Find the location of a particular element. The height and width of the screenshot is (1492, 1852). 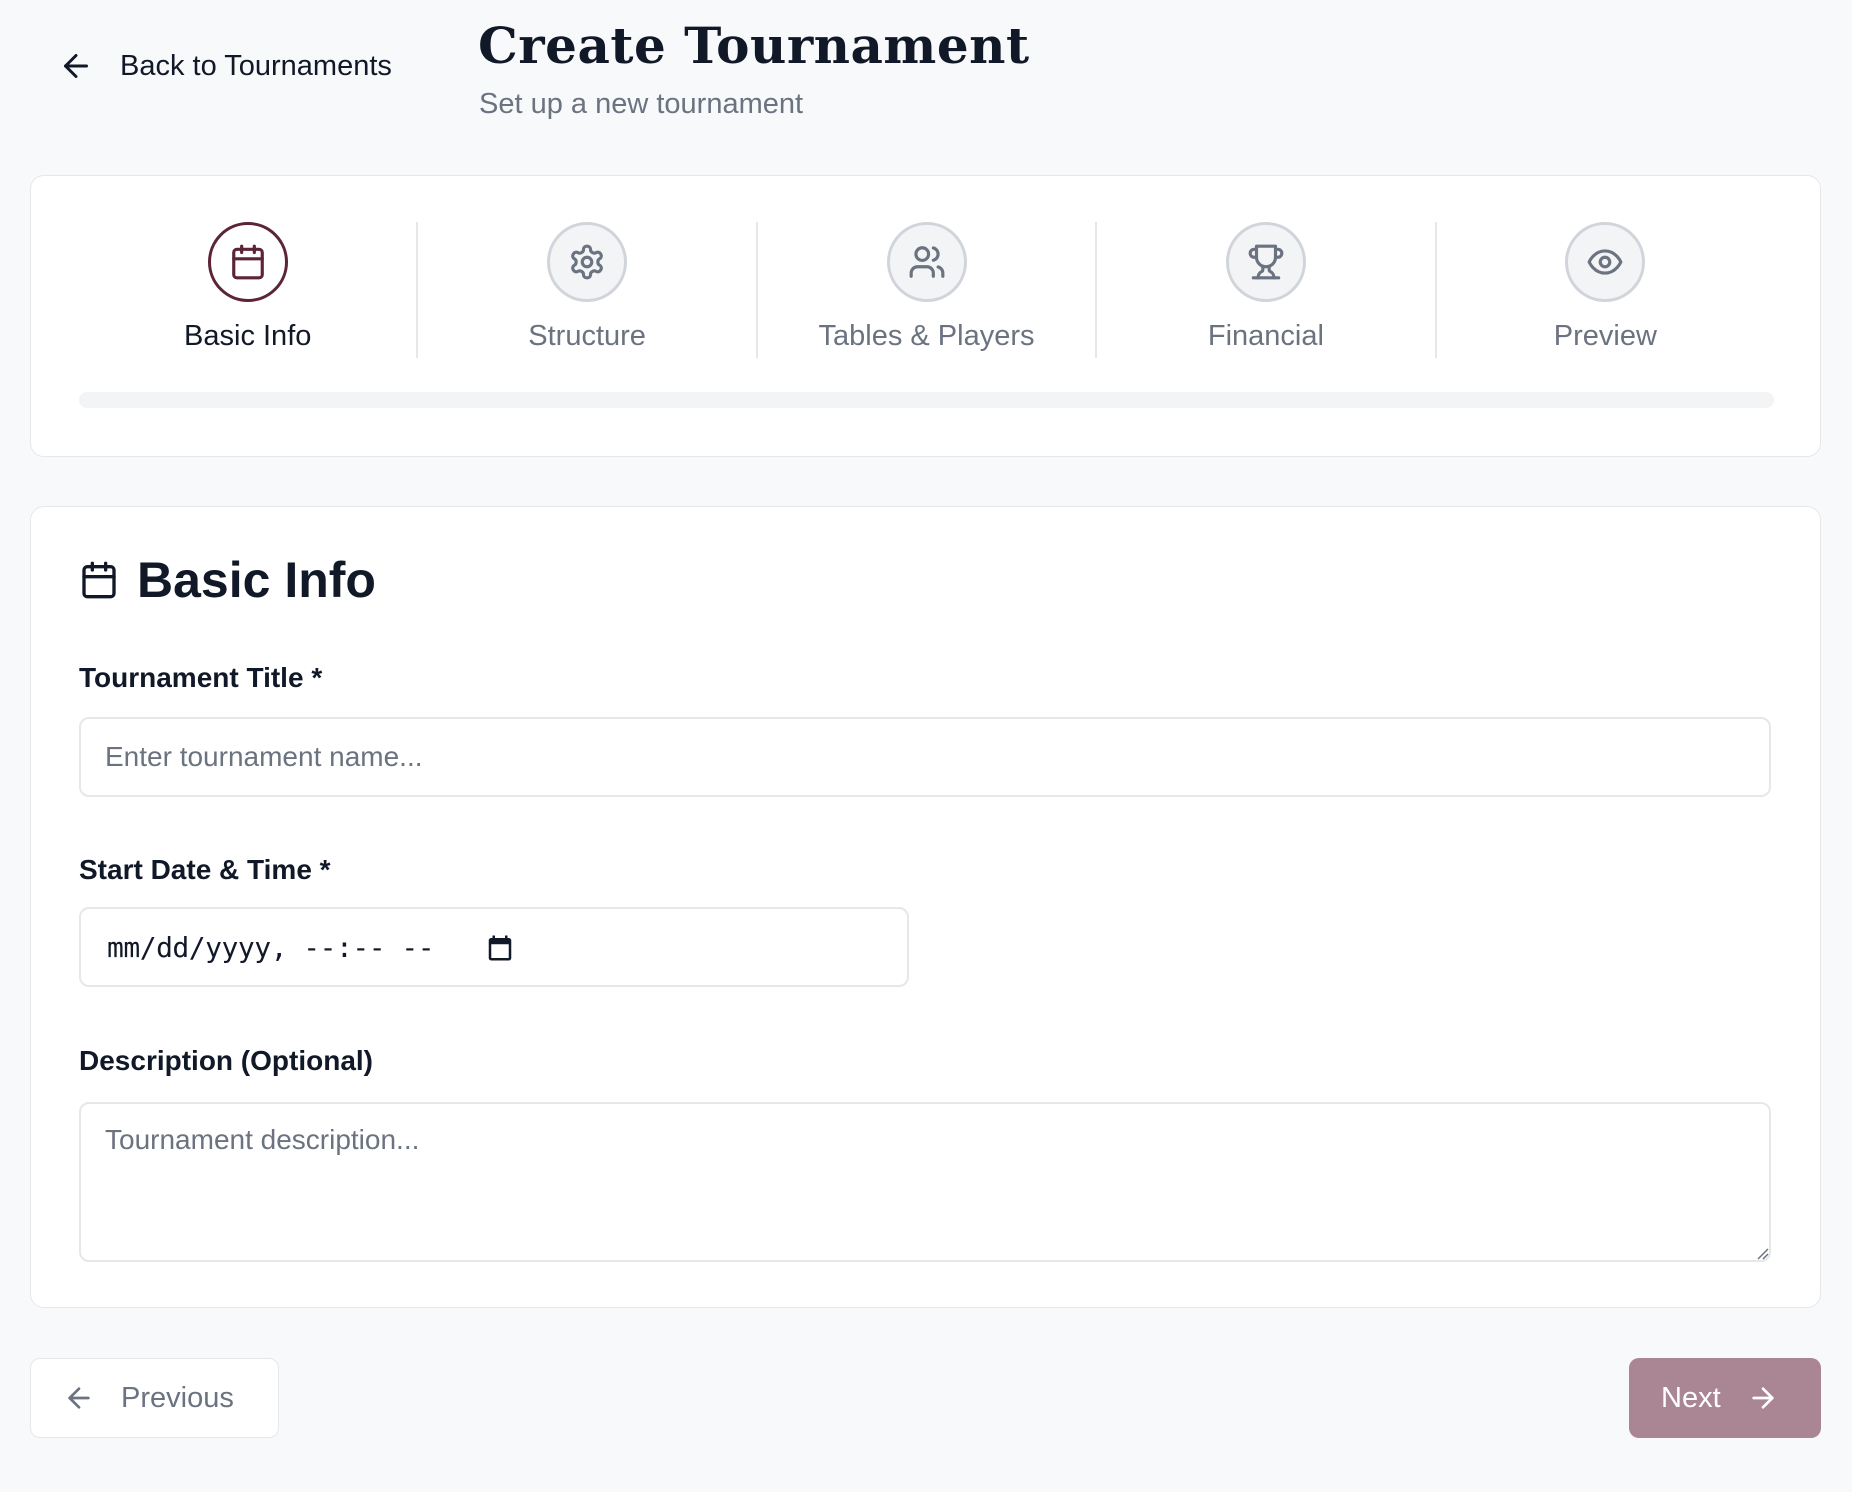

step-label: Preview is located at coordinates (1605, 336).